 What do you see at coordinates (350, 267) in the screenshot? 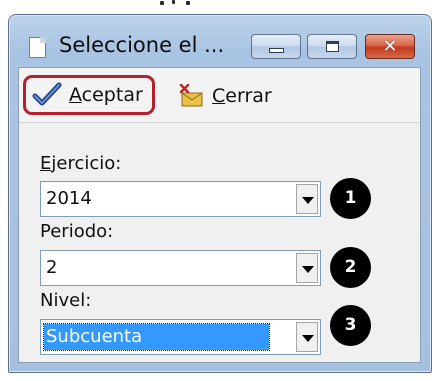
I see `step-badge-2: 2` at bounding box center [350, 267].